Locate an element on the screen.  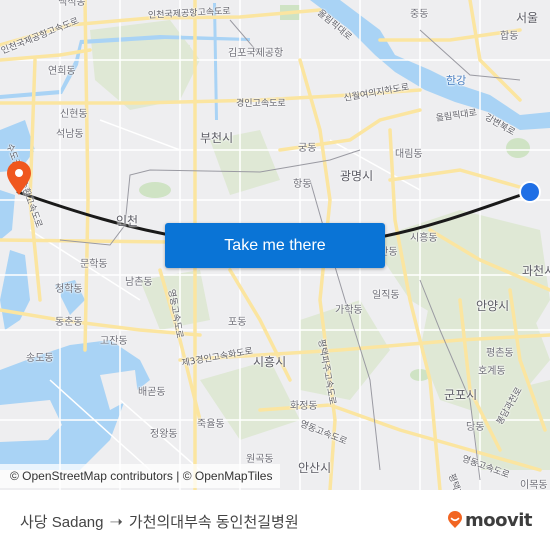
map-label-district: 청학동 is located at coordinates (69, 289).